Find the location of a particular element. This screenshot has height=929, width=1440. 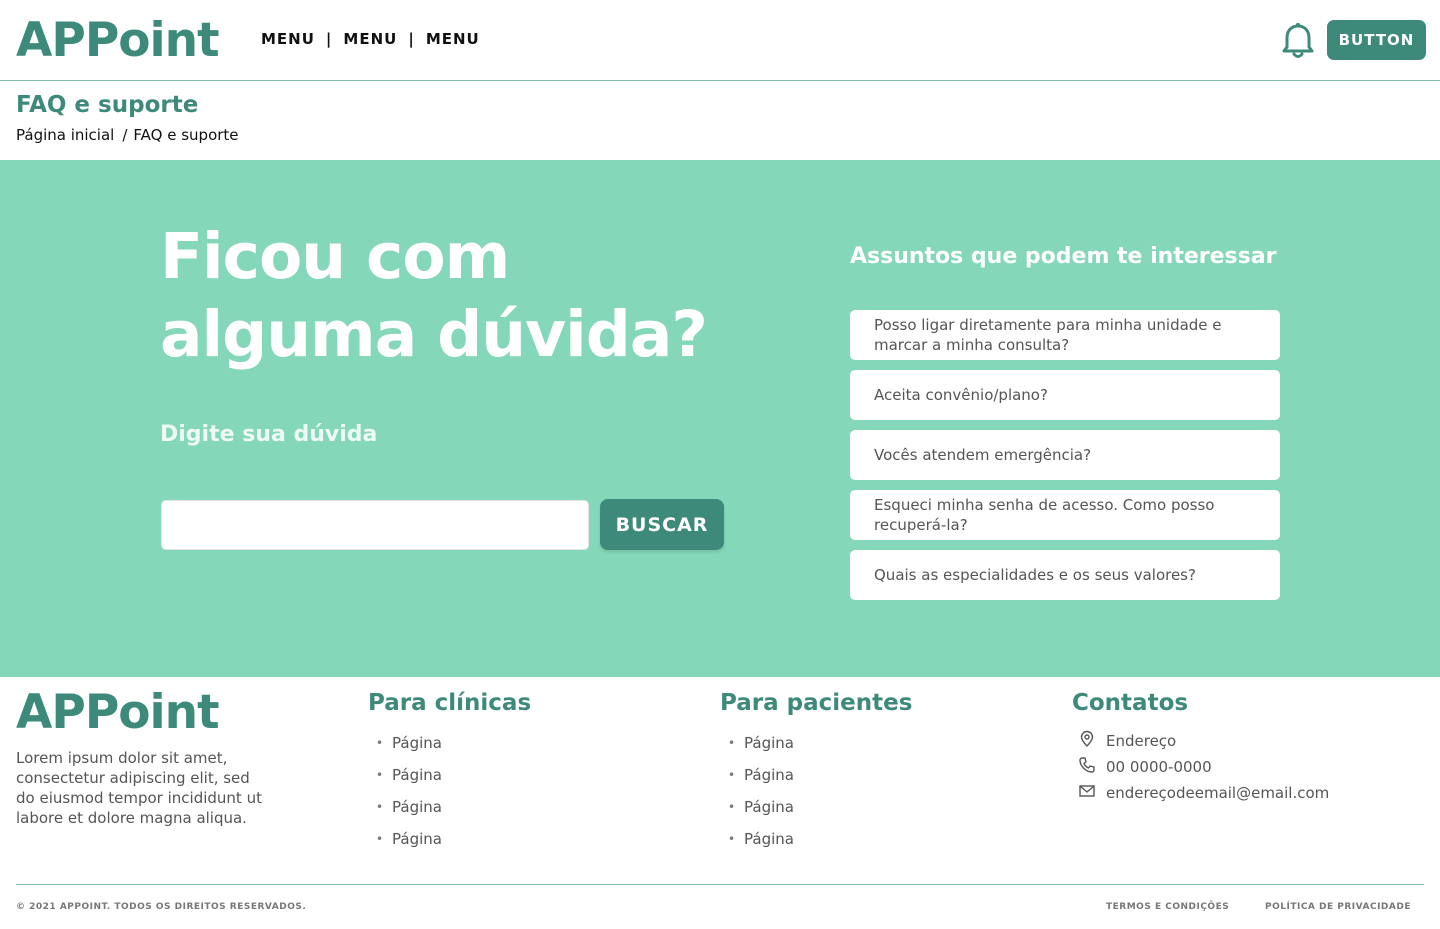

header-button: BUTTON is located at coordinates (1376, 40).